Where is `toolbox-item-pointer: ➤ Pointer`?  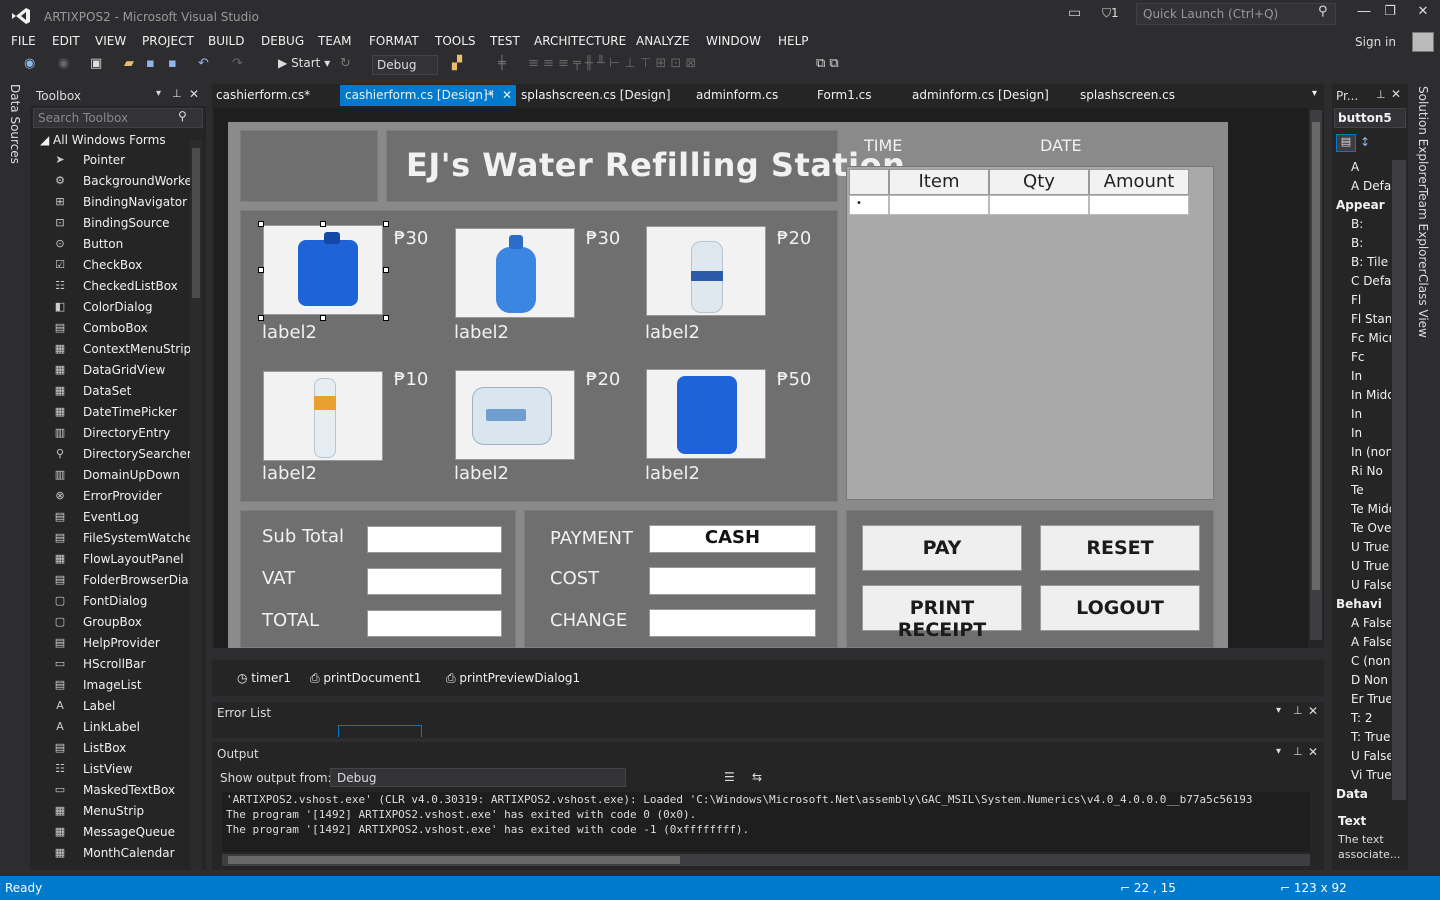 toolbox-item-pointer: ➤ Pointer is located at coordinates (122, 163).